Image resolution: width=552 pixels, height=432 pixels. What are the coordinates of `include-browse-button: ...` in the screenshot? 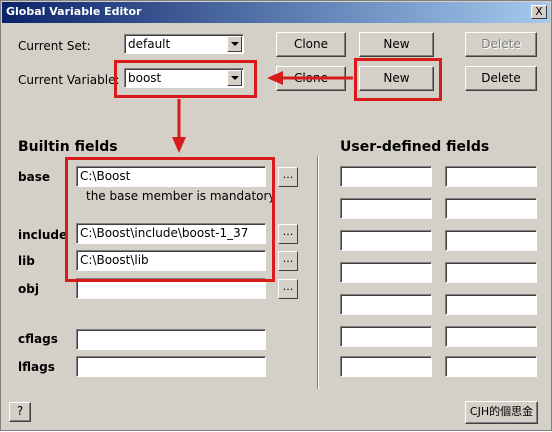 It's located at (288, 234).